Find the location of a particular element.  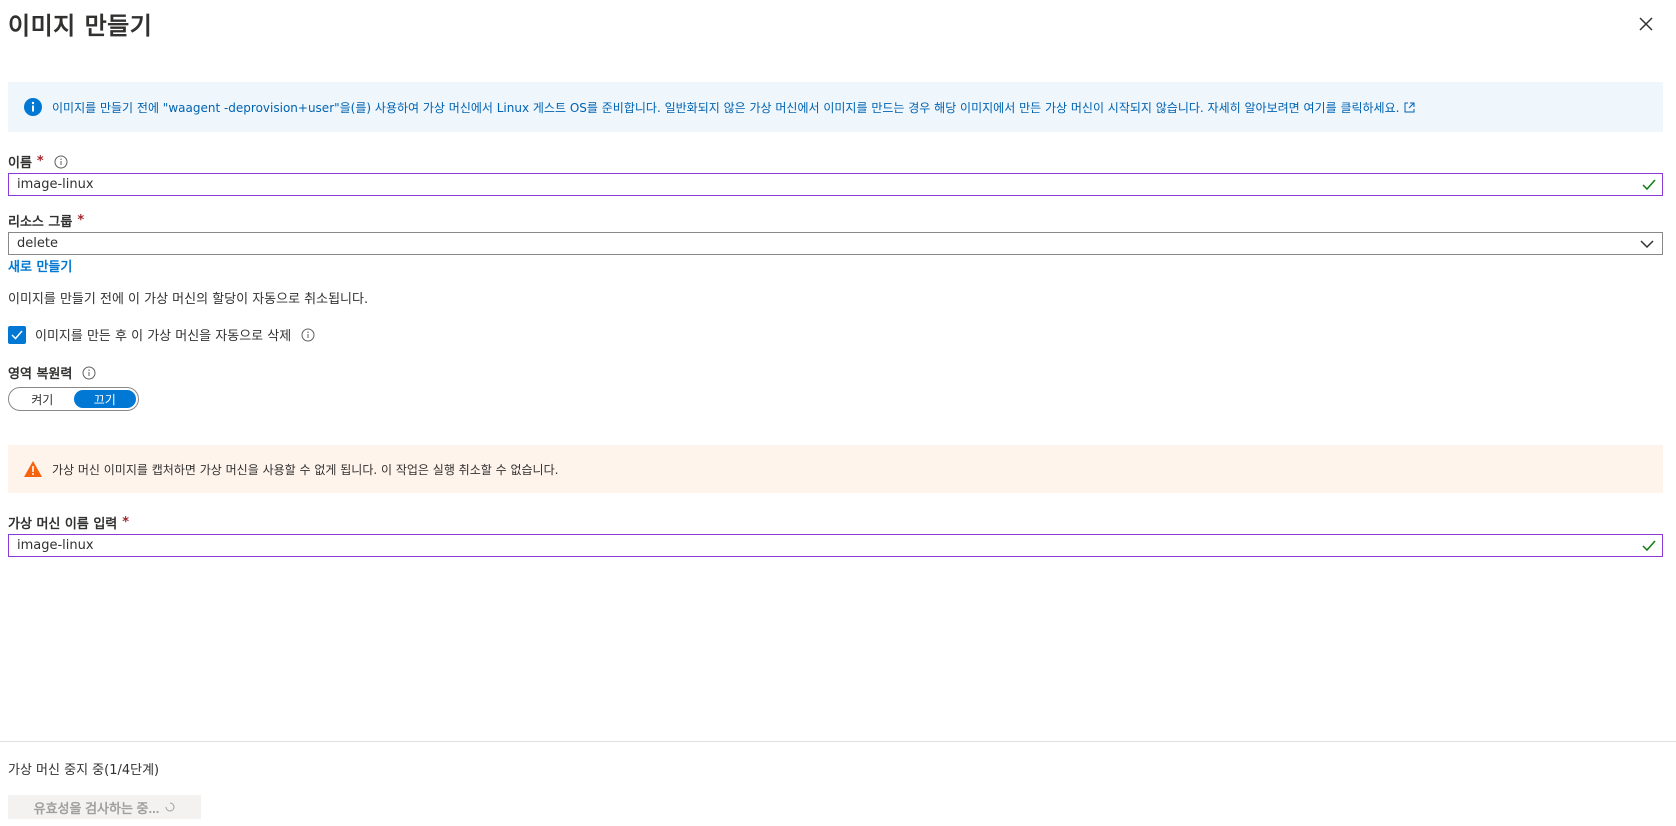

name-input-value: image-linux is located at coordinates (55, 184).